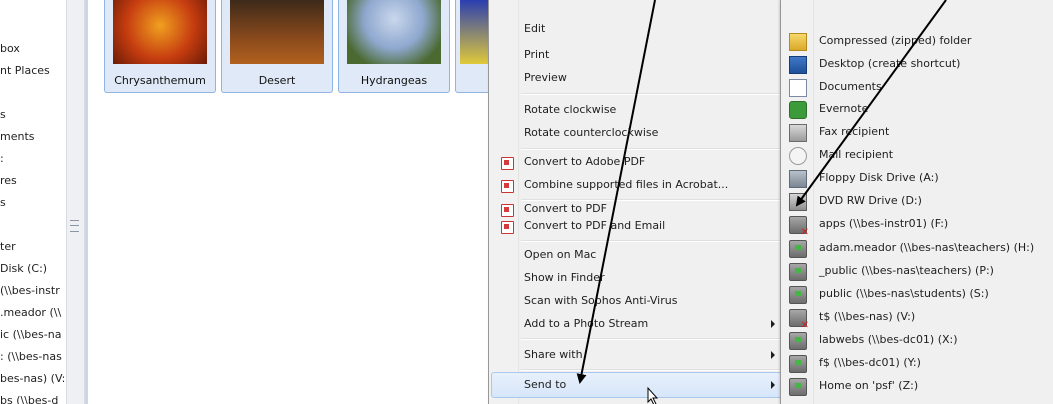  I want to click on zip-folder-icon, so click(798, 42).